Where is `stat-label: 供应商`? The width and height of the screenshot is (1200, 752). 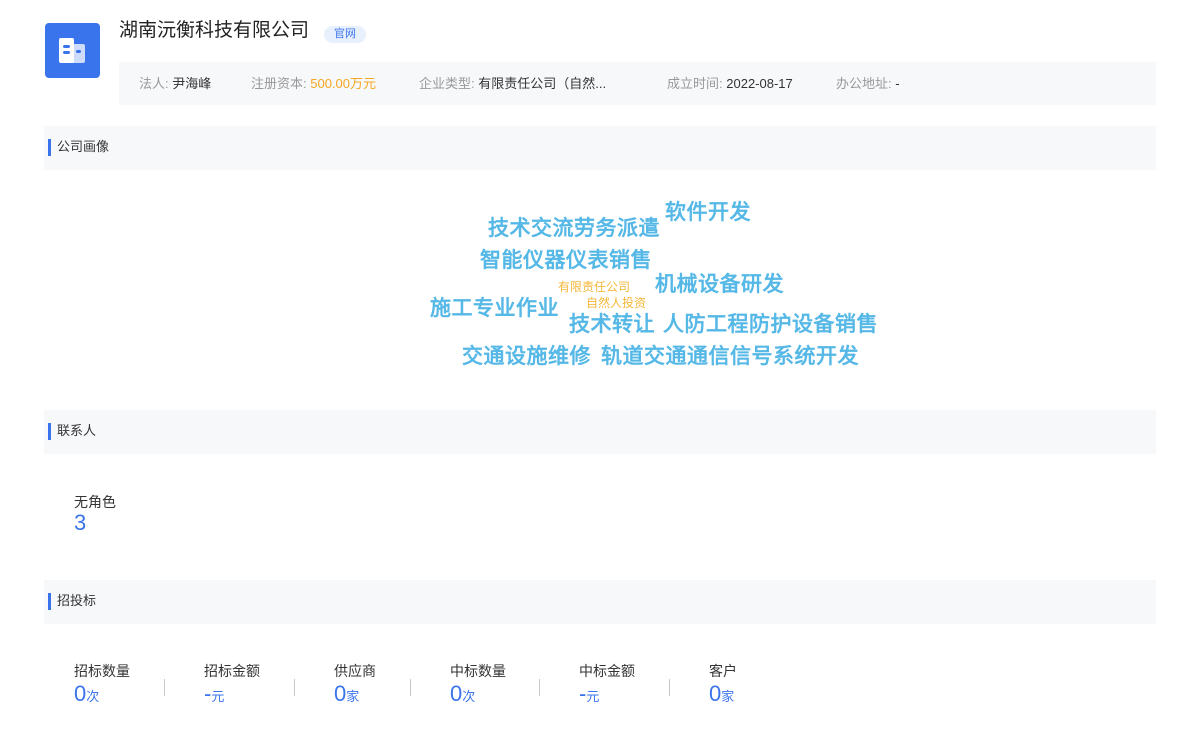 stat-label: 供应商 is located at coordinates (355, 671).